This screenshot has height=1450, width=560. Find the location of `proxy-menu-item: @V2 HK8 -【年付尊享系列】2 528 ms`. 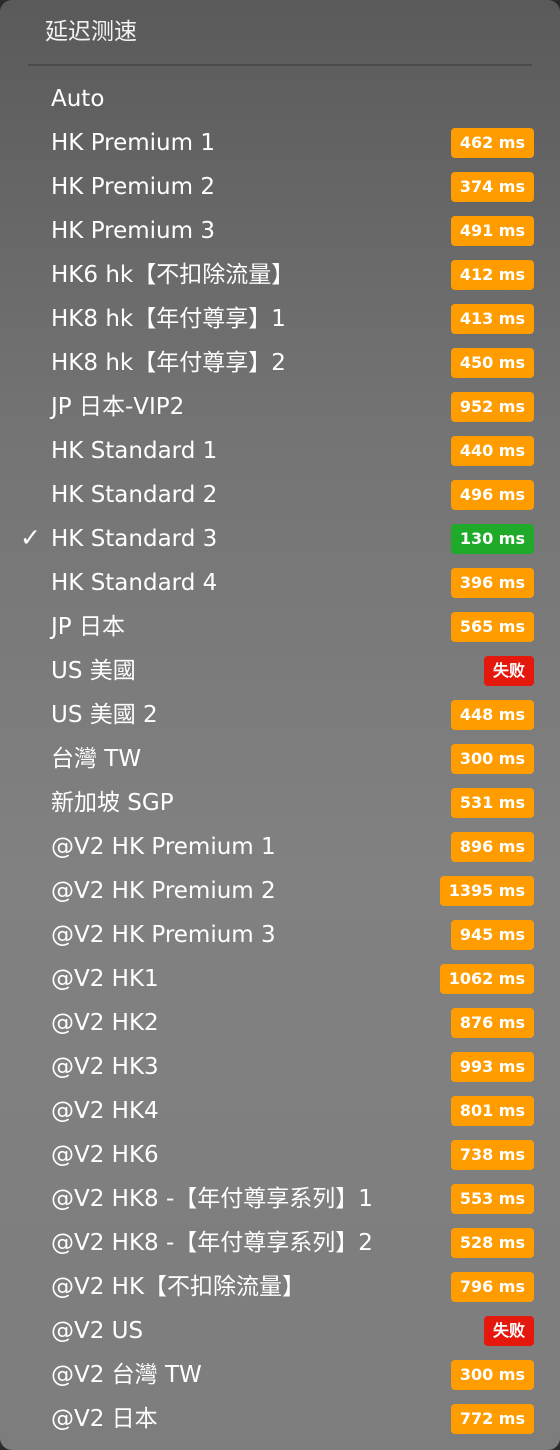

proxy-menu-item: @V2 HK8 -【年付尊享系列】2 528 ms is located at coordinates (280, 1243).